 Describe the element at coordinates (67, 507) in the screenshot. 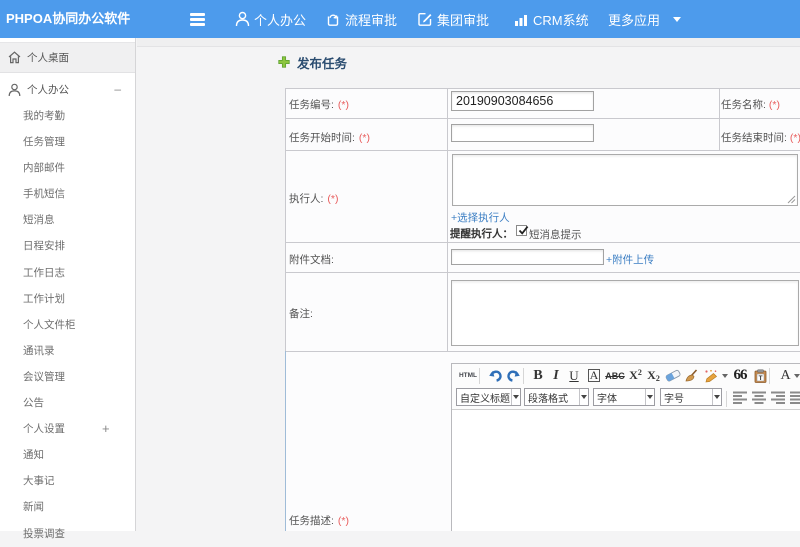

I see `sidebar-item-news: 新闻` at that location.